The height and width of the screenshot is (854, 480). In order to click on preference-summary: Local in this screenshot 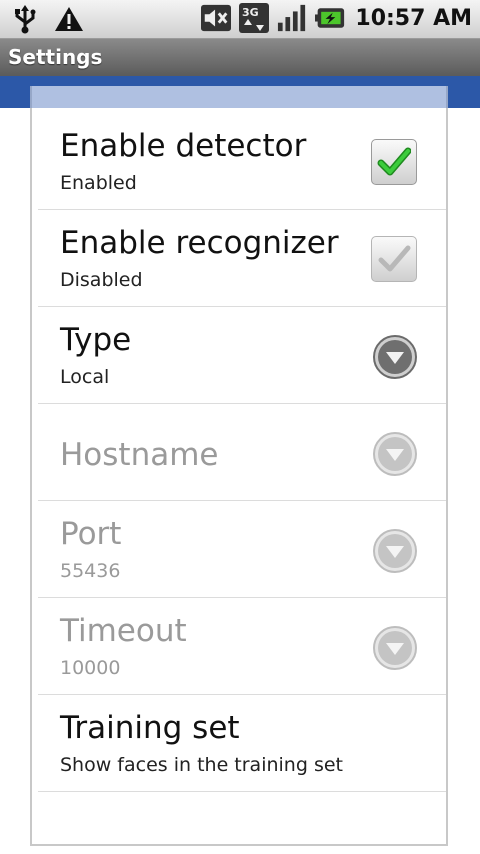, I will do `click(85, 377)`.